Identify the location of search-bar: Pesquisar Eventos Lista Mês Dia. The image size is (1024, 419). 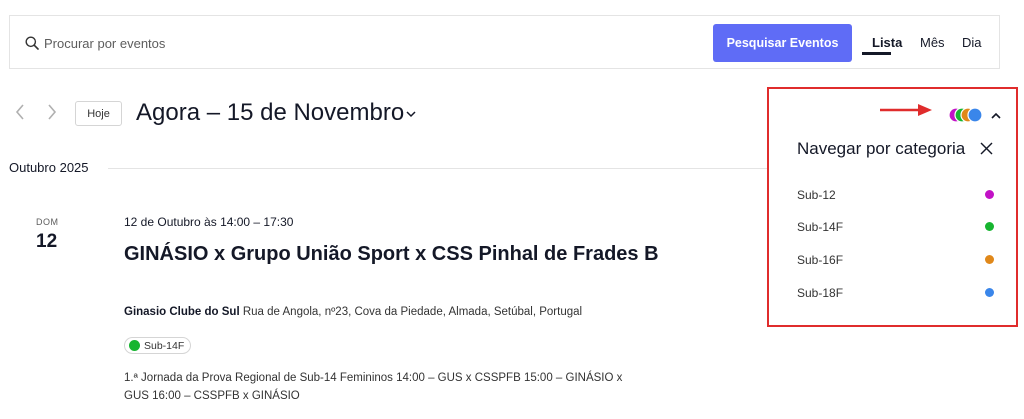
(504, 42).